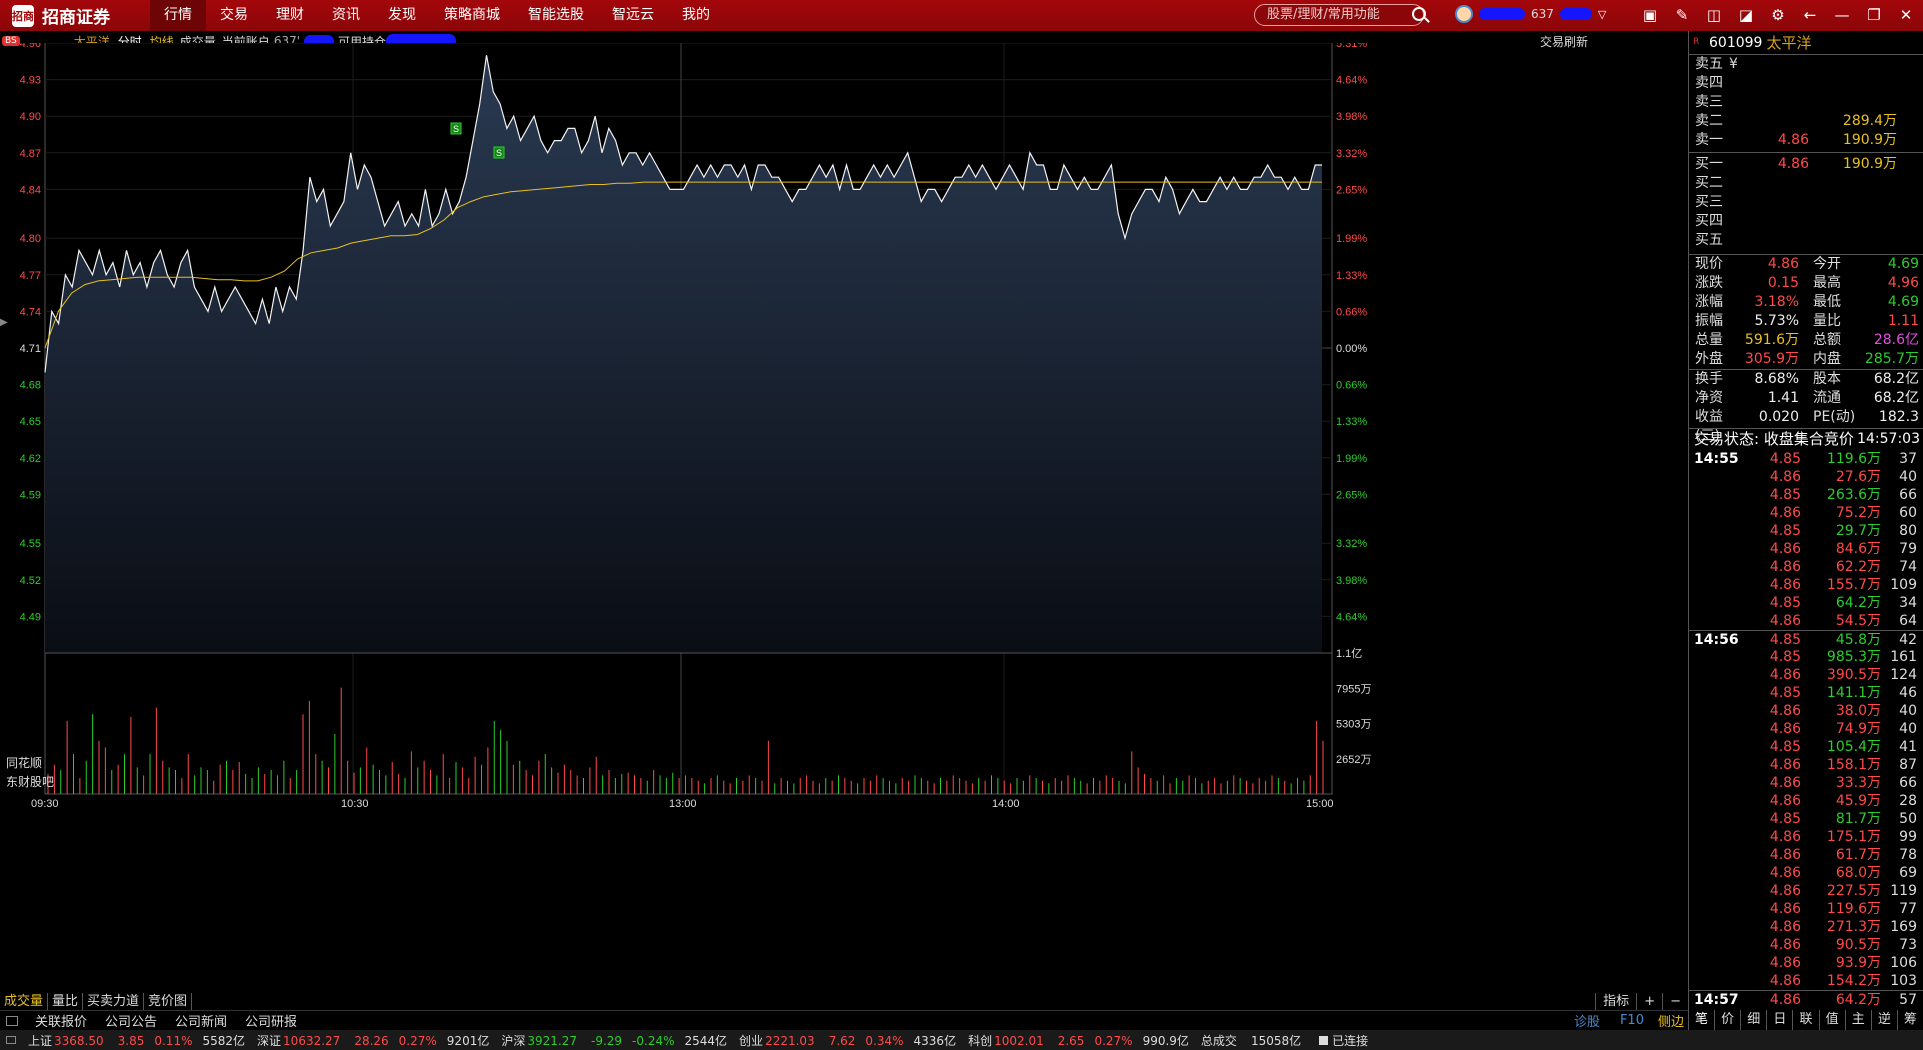 The height and width of the screenshot is (1050, 1923). Describe the element at coordinates (24, 762) in the screenshot. I see `side-link: 同花顺` at that location.